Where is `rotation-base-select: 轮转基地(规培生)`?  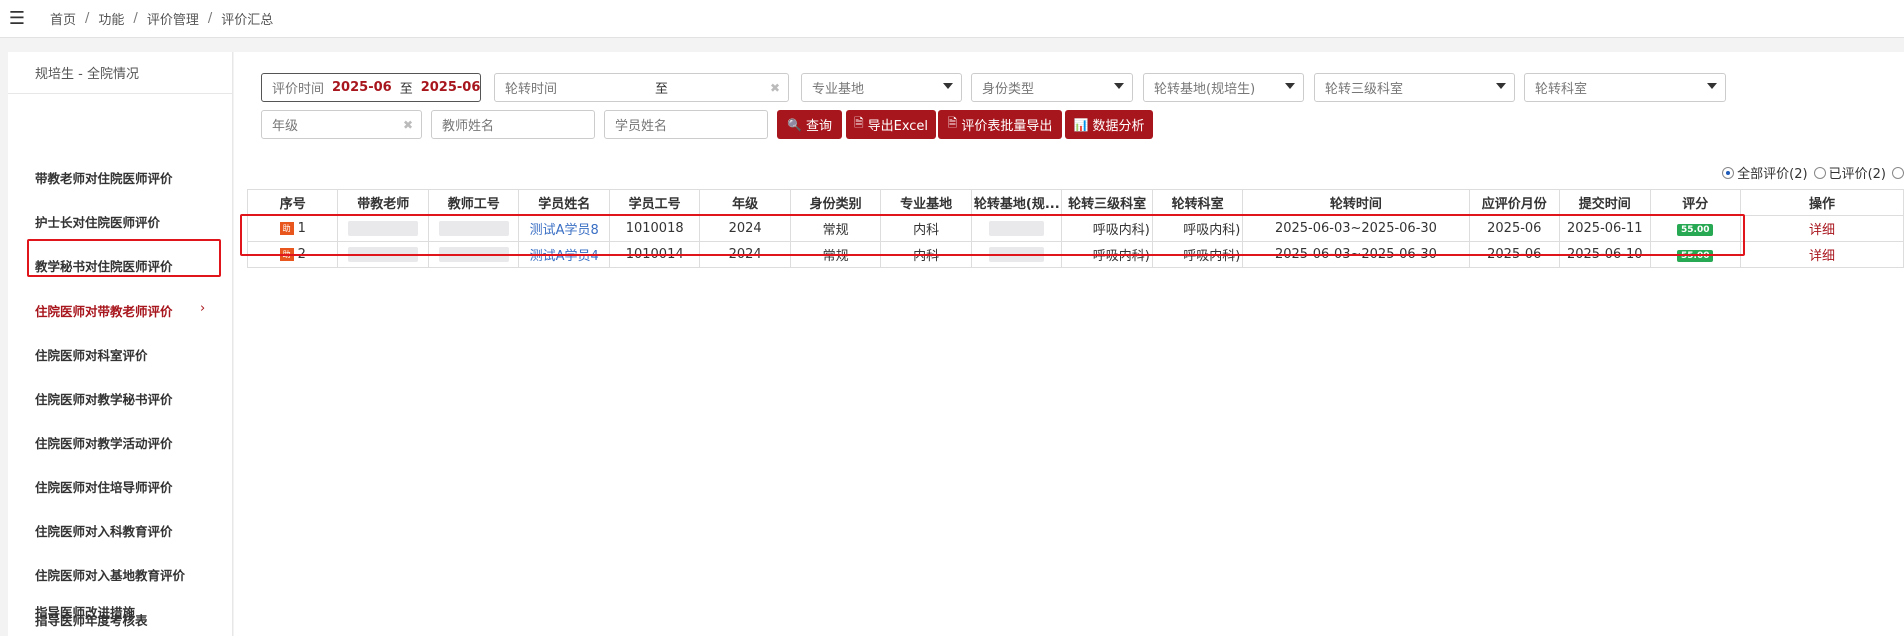 rotation-base-select: 轮转基地(规培生) is located at coordinates (1223, 87).